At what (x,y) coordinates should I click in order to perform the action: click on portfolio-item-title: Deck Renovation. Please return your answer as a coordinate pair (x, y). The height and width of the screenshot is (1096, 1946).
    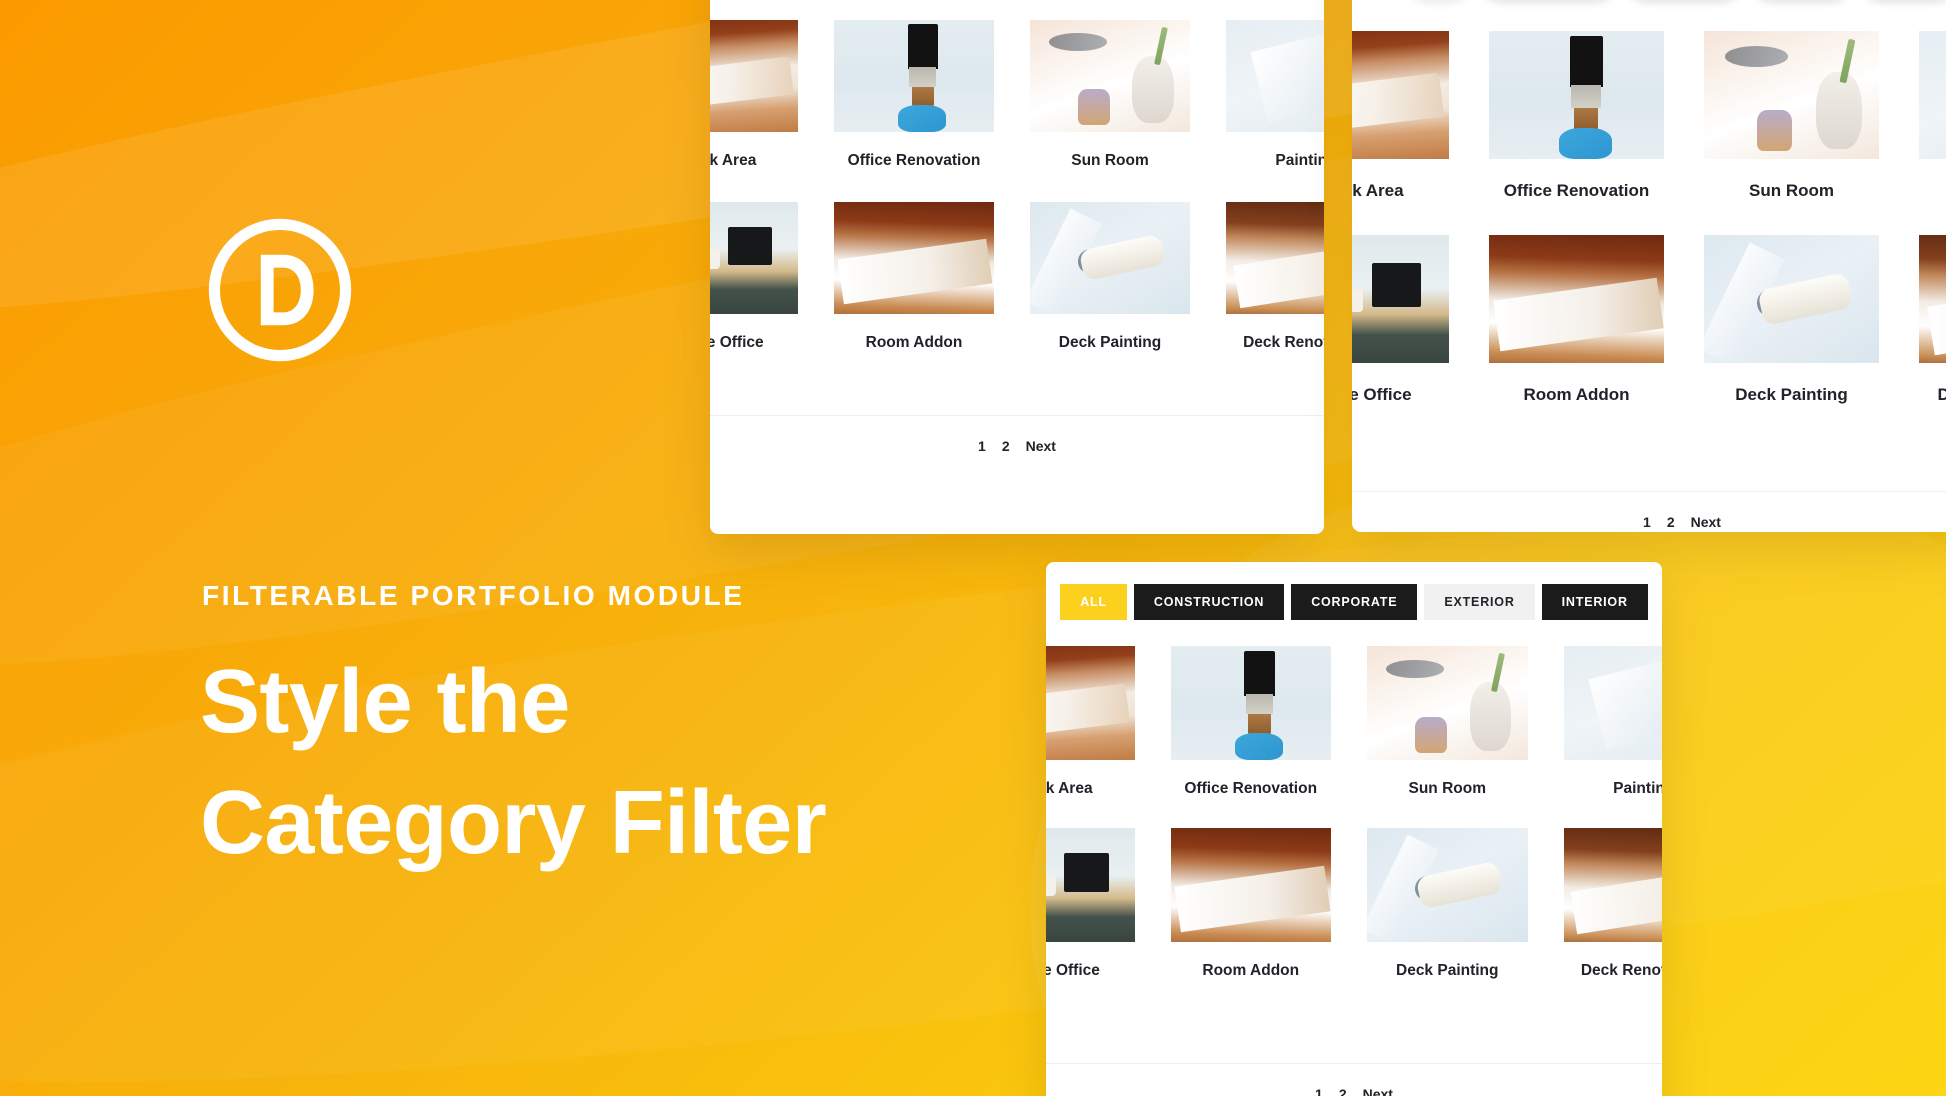
    Looking at the image, I should click on (1283, 342).